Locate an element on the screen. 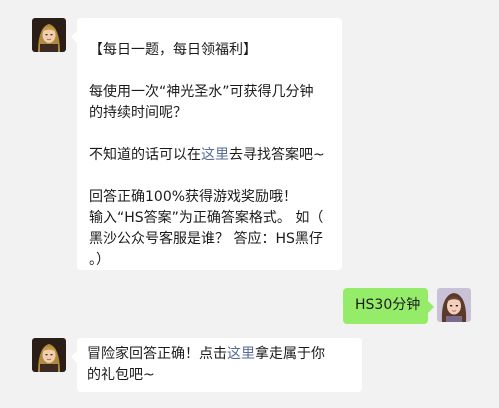 Image resolution: width=499 pixels, height=408 pixels. answer-text: HS30分钟 is located at coordinates (388, 305).